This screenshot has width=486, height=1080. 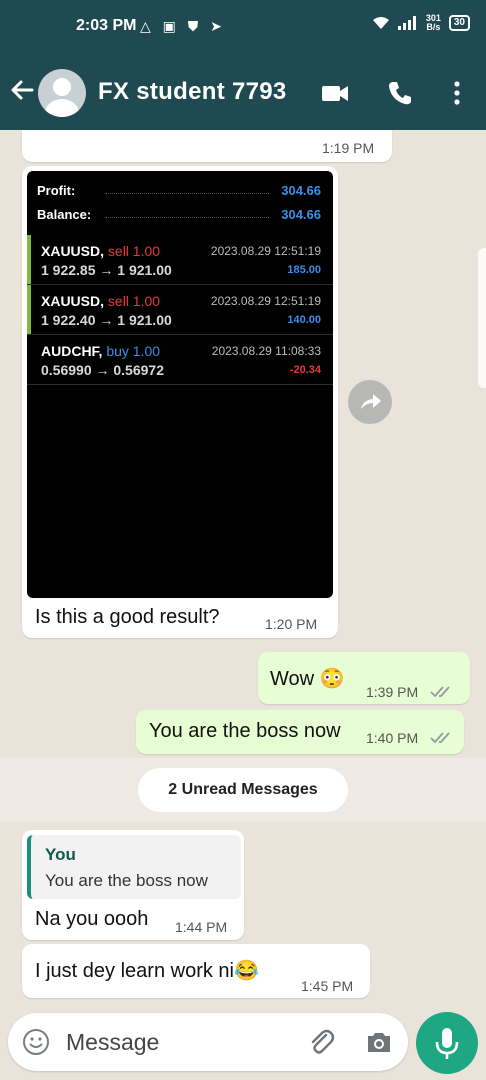 I want to click on quoted-text: You are the boss now, so click(x=126, y=880).